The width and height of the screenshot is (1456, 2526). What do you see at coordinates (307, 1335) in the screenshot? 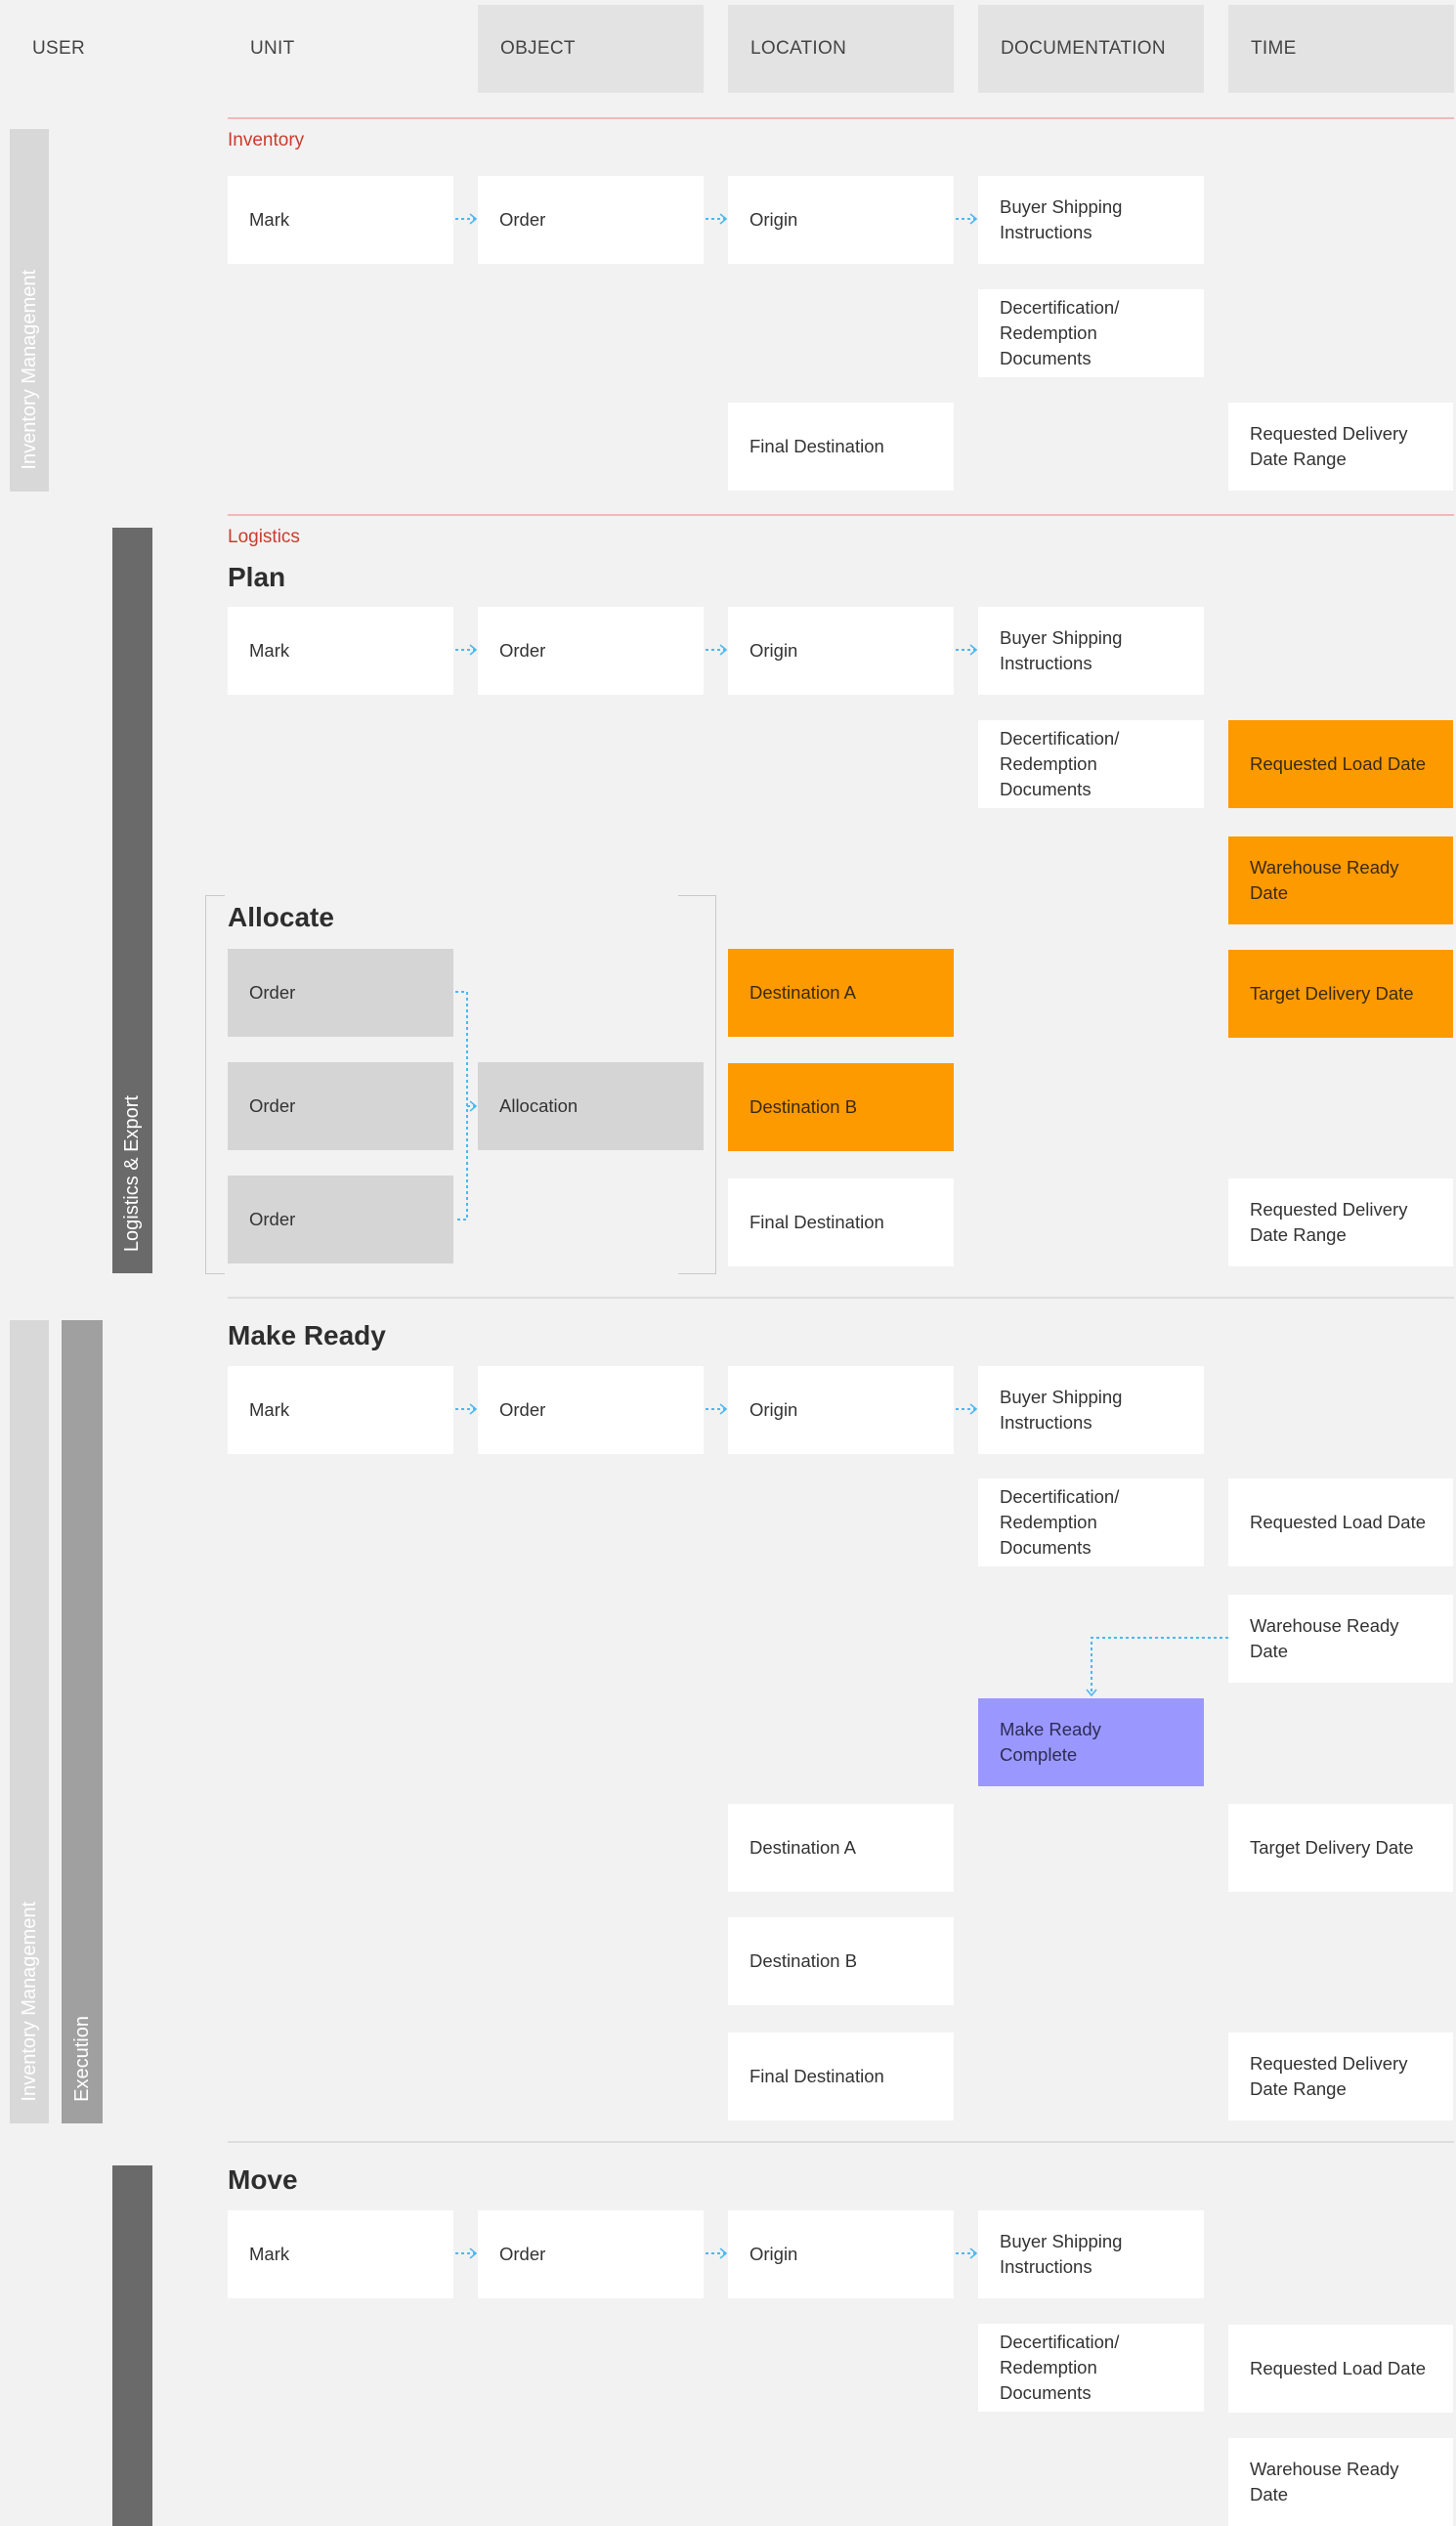
I see `stage-title-make-ready: Make Ready` at bounding box center [307, 1335].